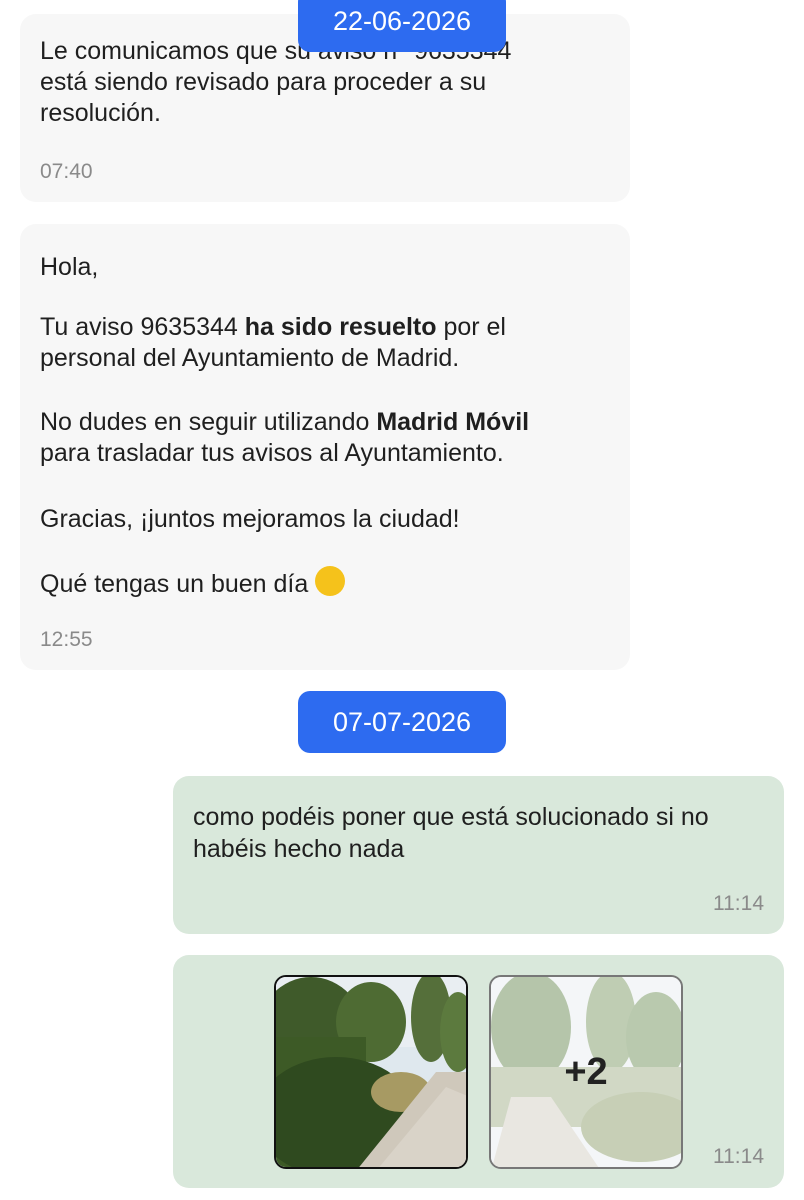 The width and height of the screenshot is (804, 1200). I want to click on message-bubble-outgoing: +2 11:14, so click(478, 1071).